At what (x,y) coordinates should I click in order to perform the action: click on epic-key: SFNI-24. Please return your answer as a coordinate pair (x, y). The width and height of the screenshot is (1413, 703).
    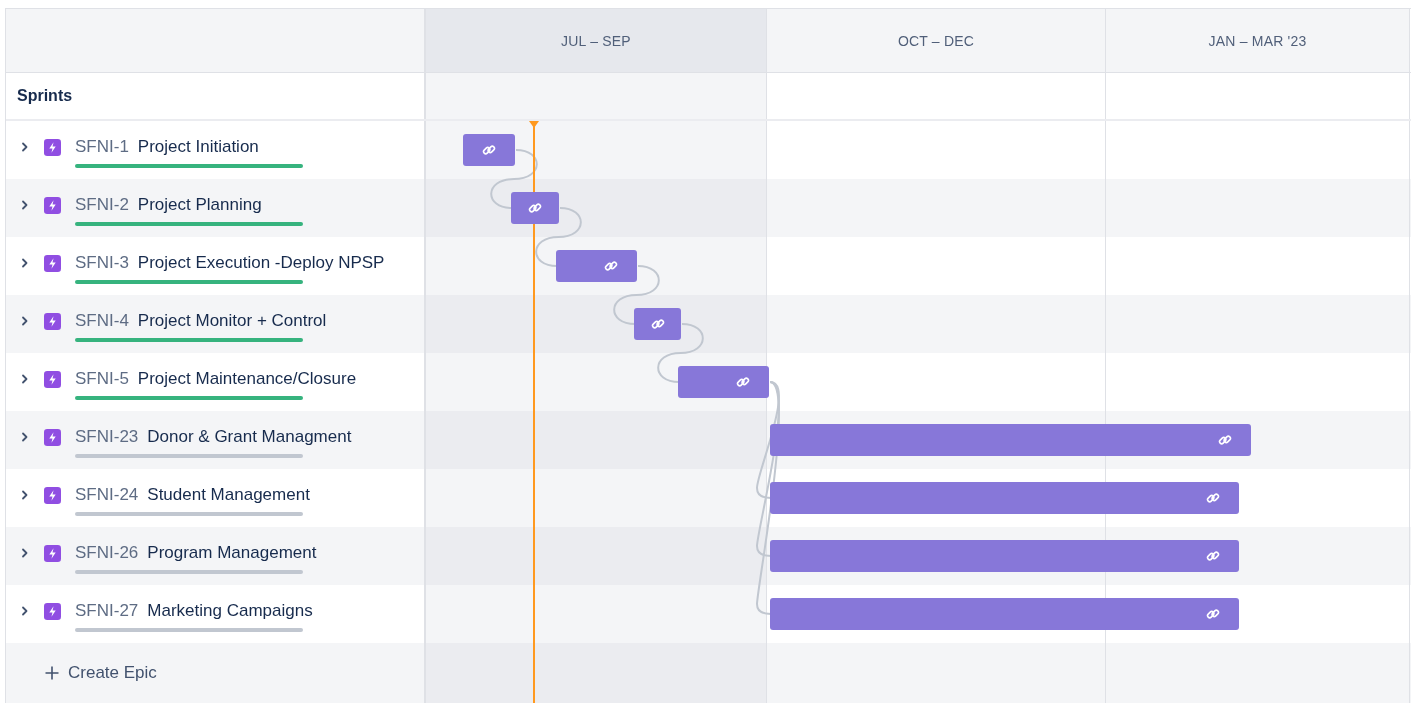
    Looking at the image, I should click on (107, 494).